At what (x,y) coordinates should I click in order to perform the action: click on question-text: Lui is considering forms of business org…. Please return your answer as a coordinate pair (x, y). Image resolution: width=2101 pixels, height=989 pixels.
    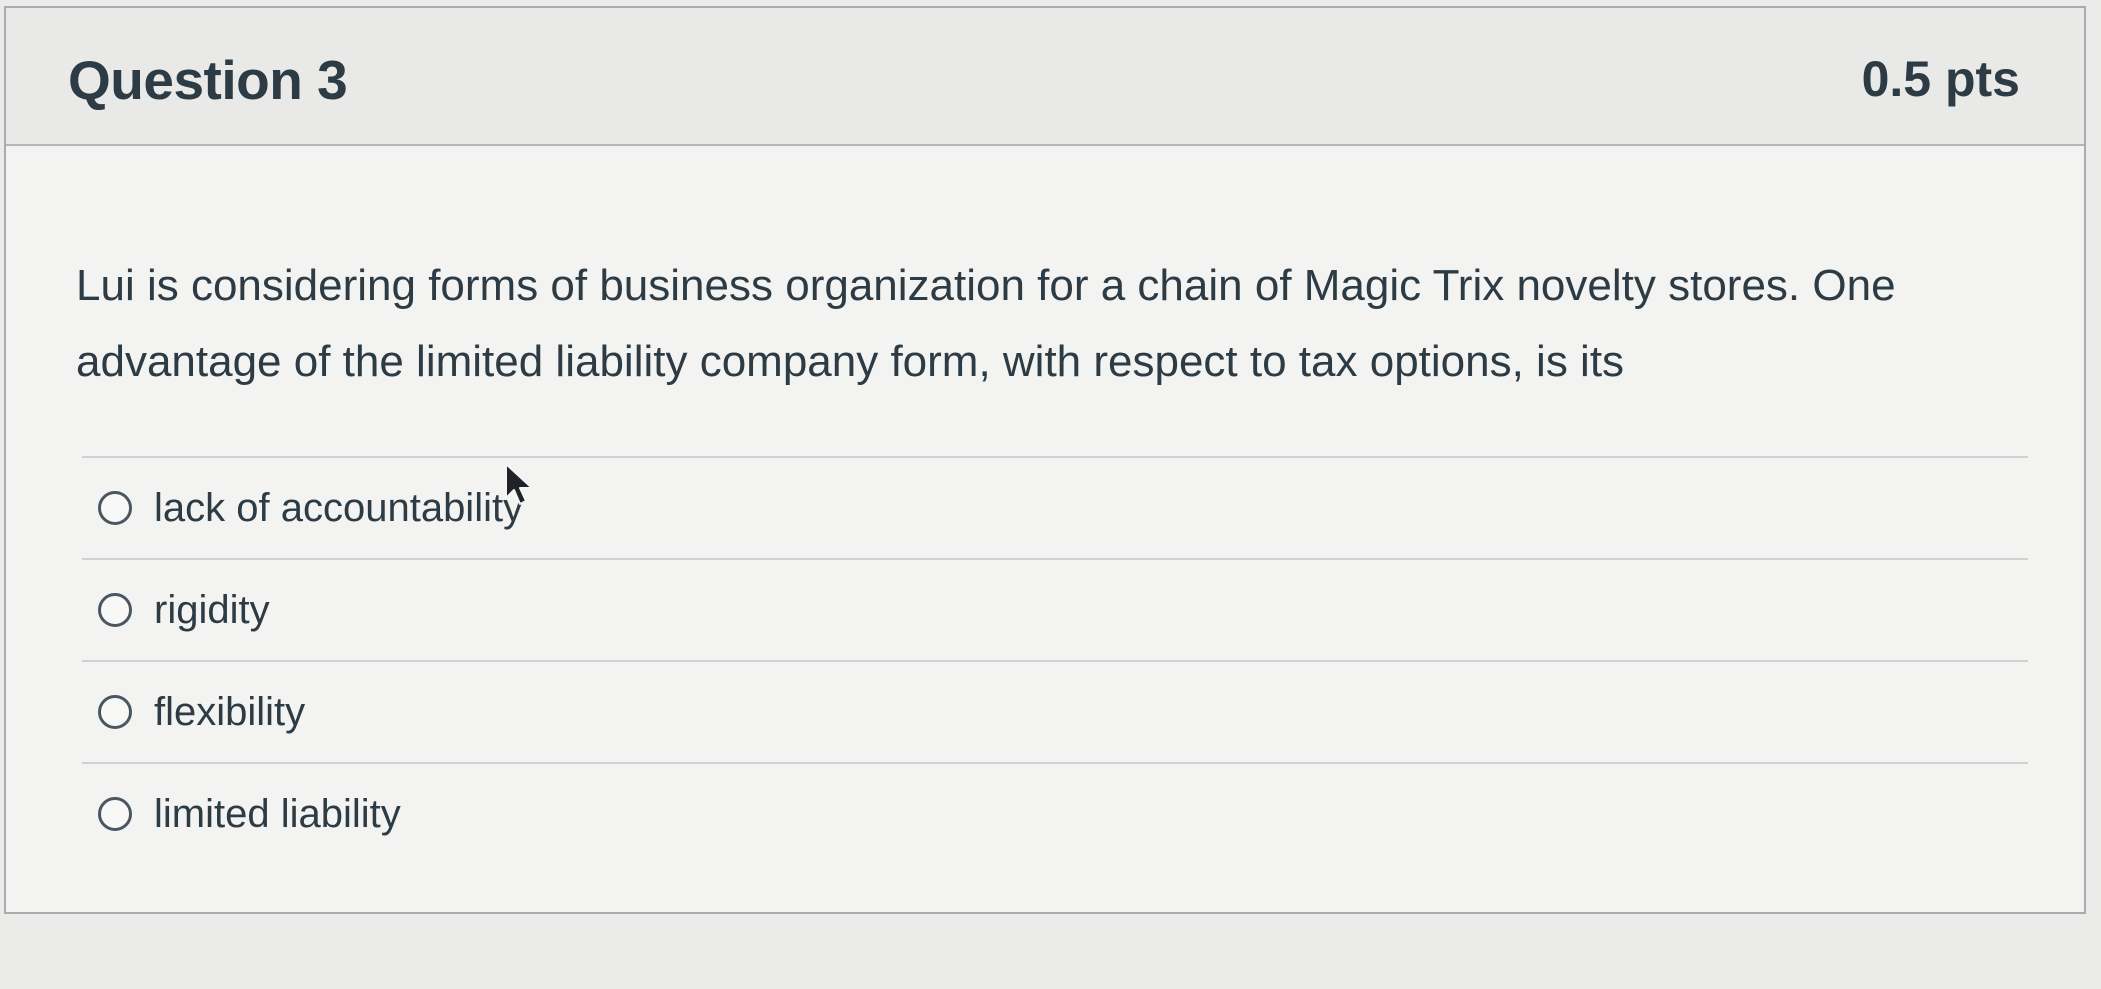
    Looking at the image, I should click on (986, 323).